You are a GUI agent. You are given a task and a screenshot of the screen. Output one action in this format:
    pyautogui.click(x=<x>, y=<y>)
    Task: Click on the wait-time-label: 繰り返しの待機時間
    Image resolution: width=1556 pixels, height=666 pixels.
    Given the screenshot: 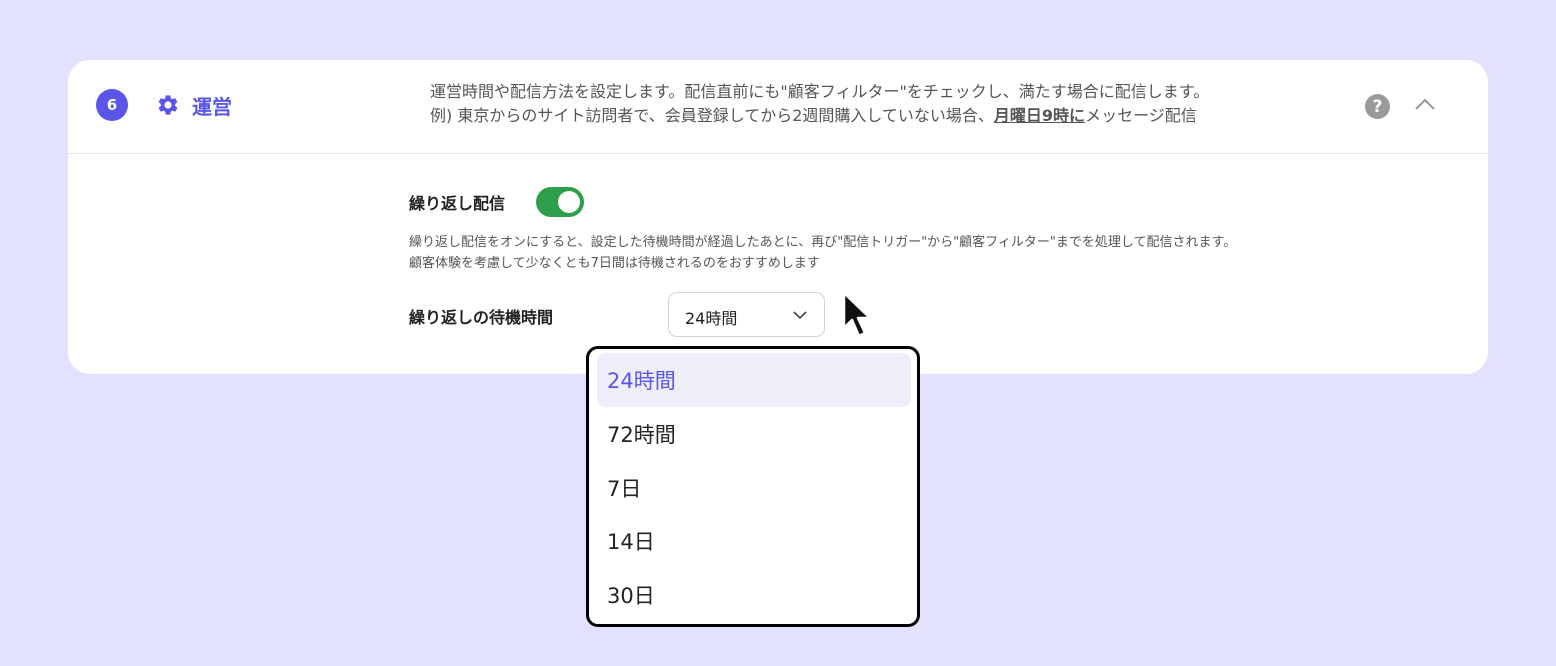 What is the action you would take?
    pyautogui.click(x=481, y=317)
    